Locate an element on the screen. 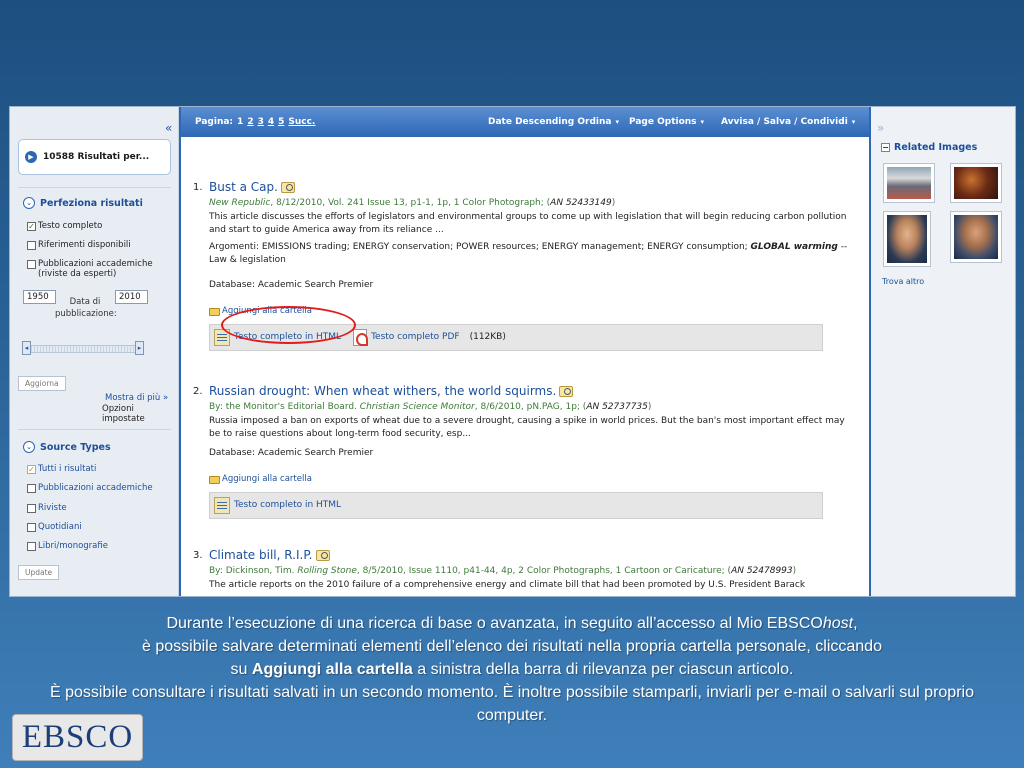 This screenshot has width=1024, height=768. slider-handle-left-icon: ◂ is located at coordinates (26, 348).